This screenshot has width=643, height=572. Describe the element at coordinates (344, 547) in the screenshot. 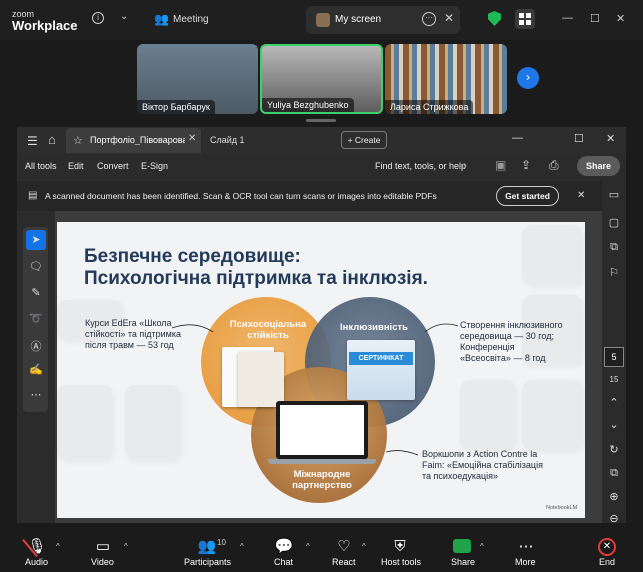

I see `react-heart-icon: ♡` at that location.